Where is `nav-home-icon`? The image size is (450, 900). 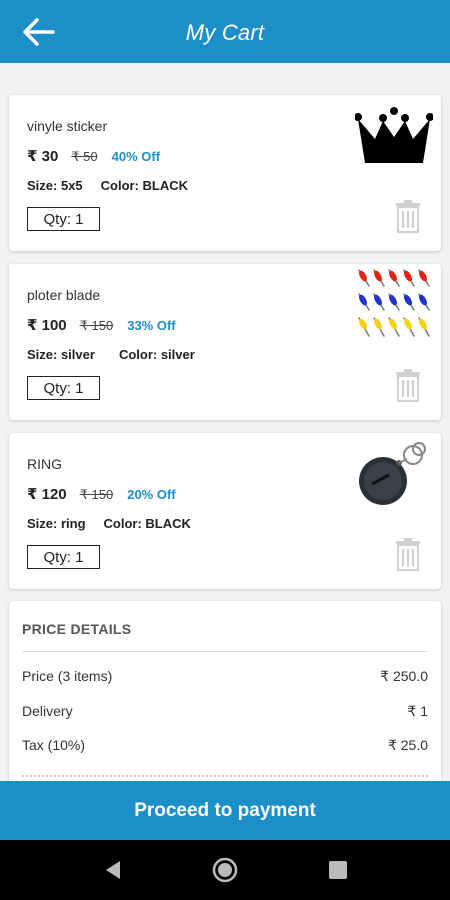 nav-home-icon is located at coordinates (225, 870).